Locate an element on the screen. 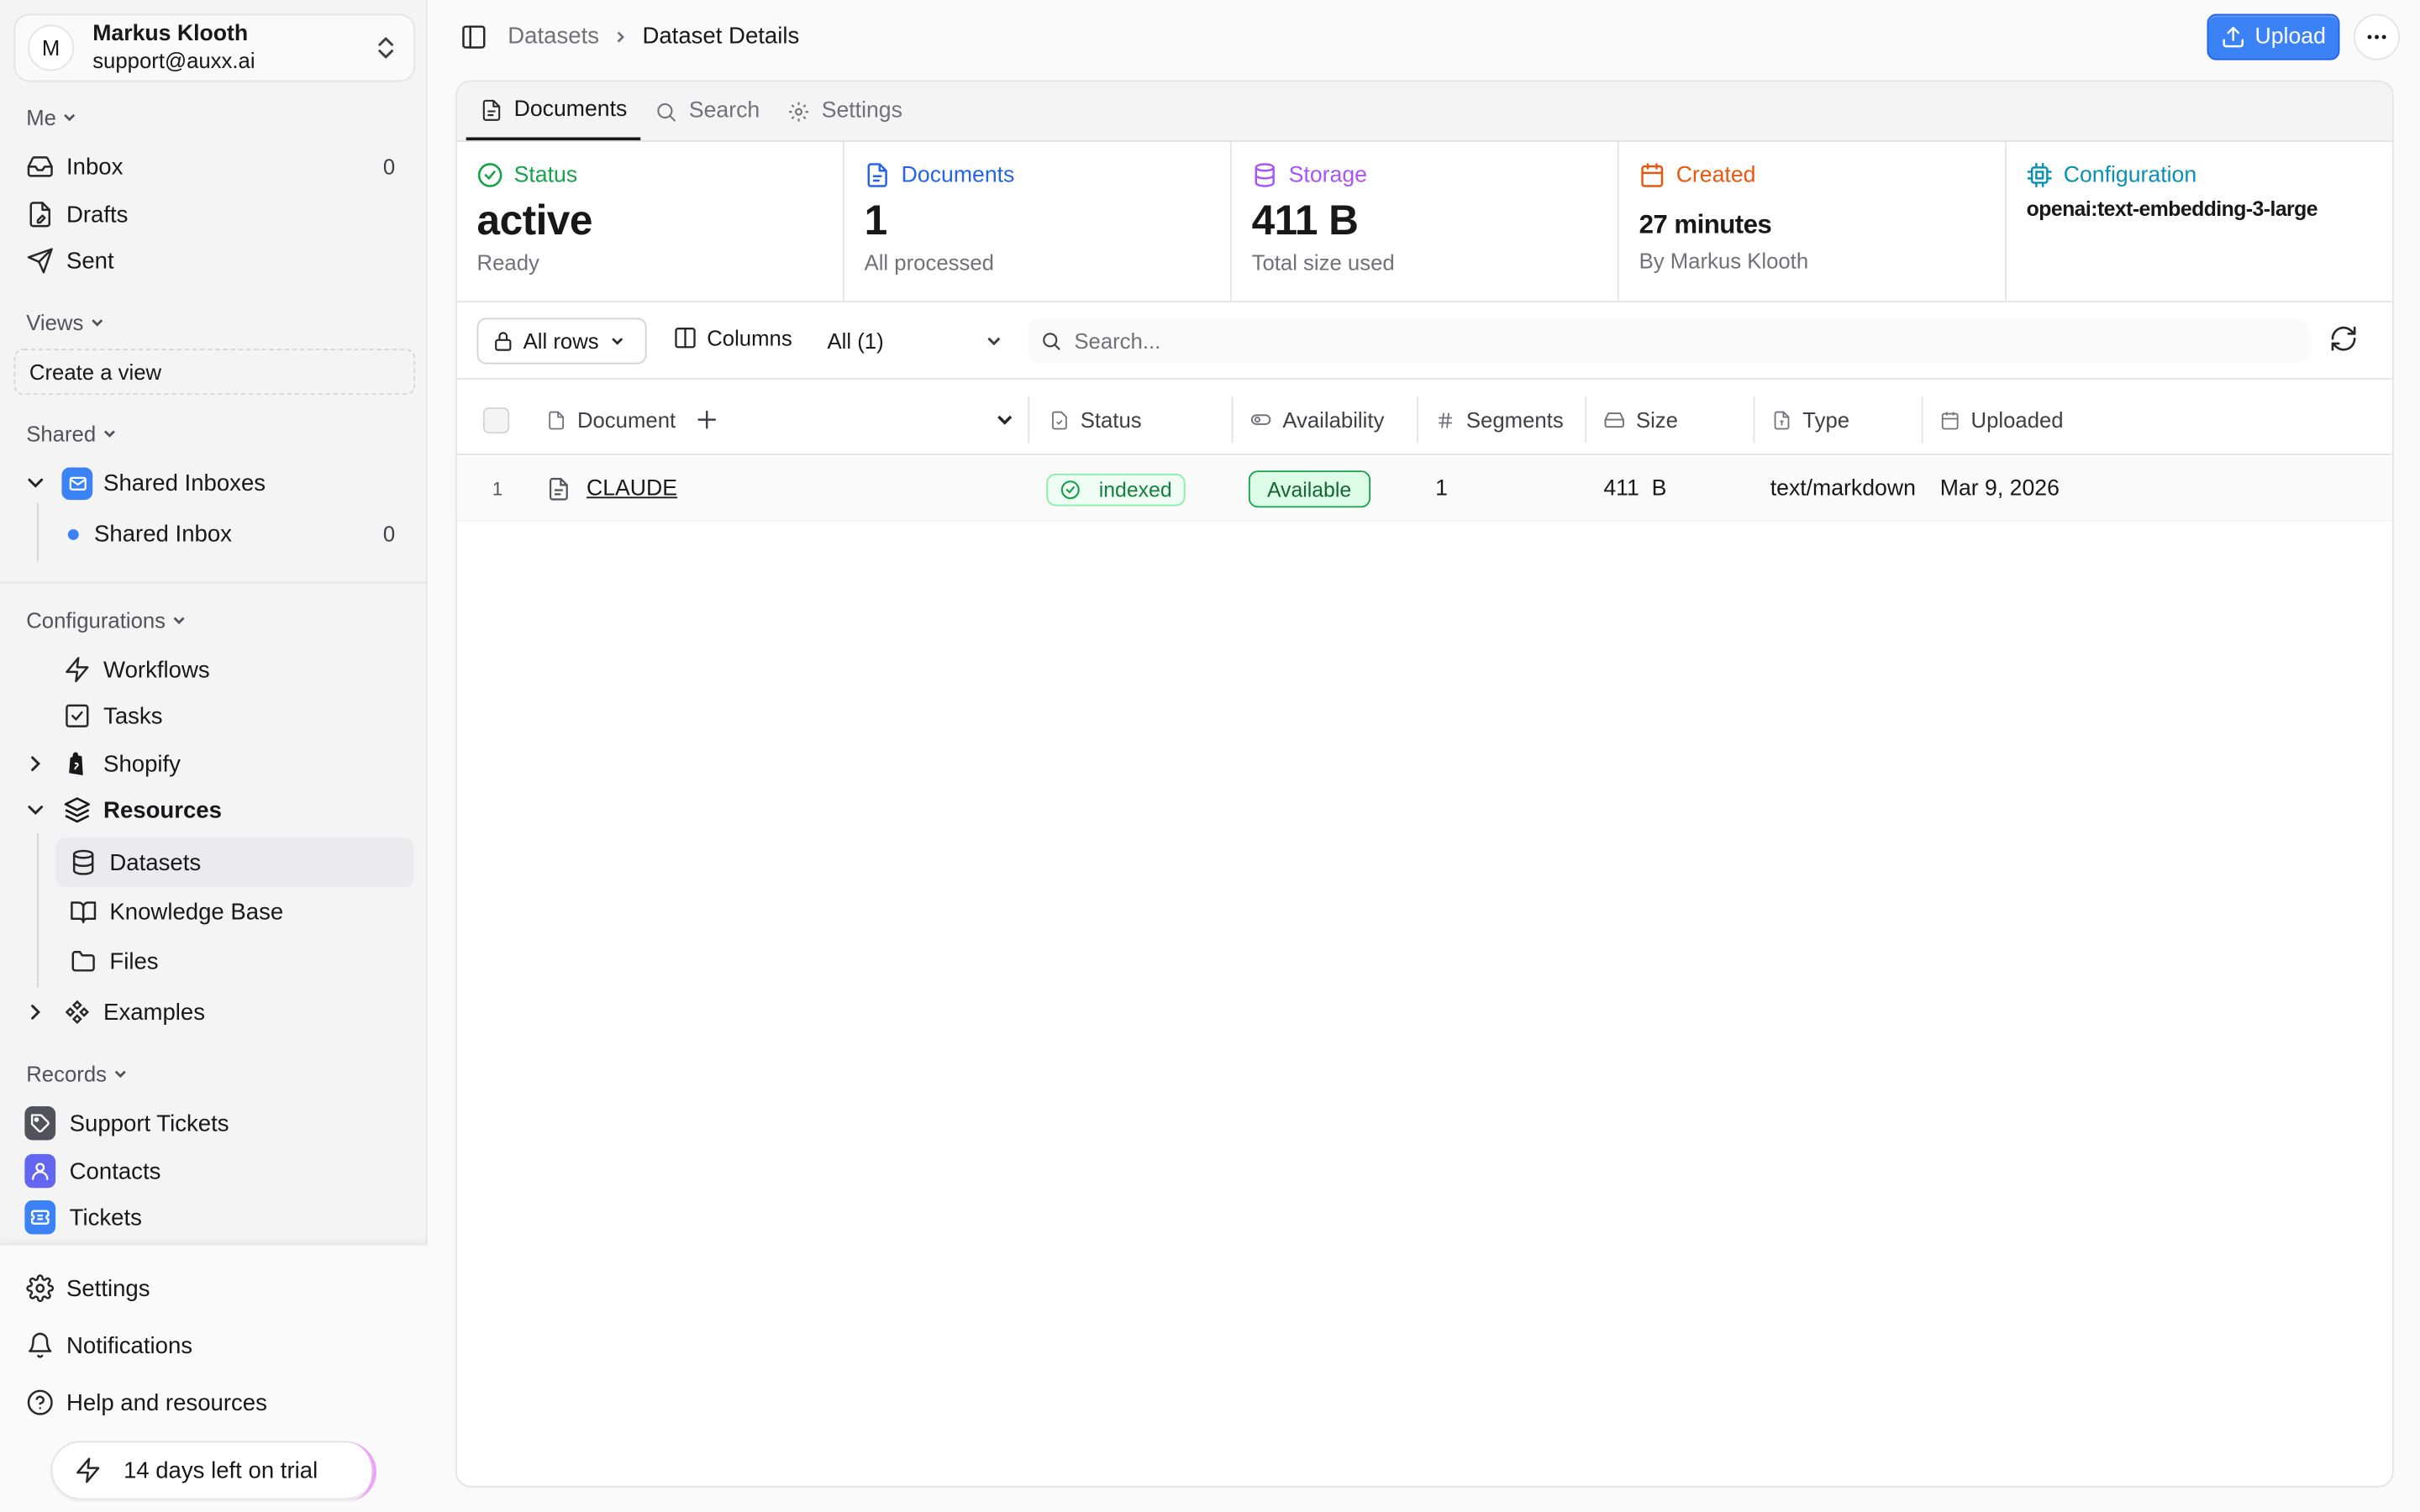 This screenshot has width=2420, height=1512. columns-icon is located at coordinates (686, 338).